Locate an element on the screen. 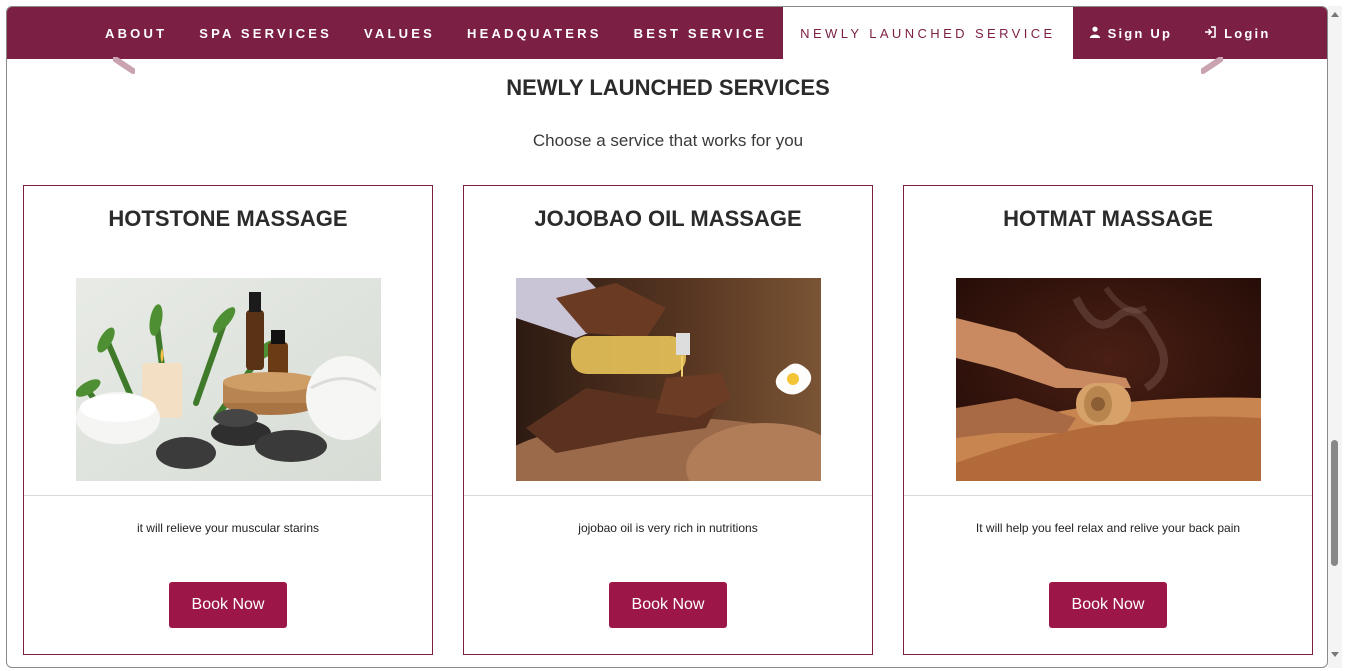 The image size is (1346, 671). hotstone-massage-image is located at coordinates (228, 379).